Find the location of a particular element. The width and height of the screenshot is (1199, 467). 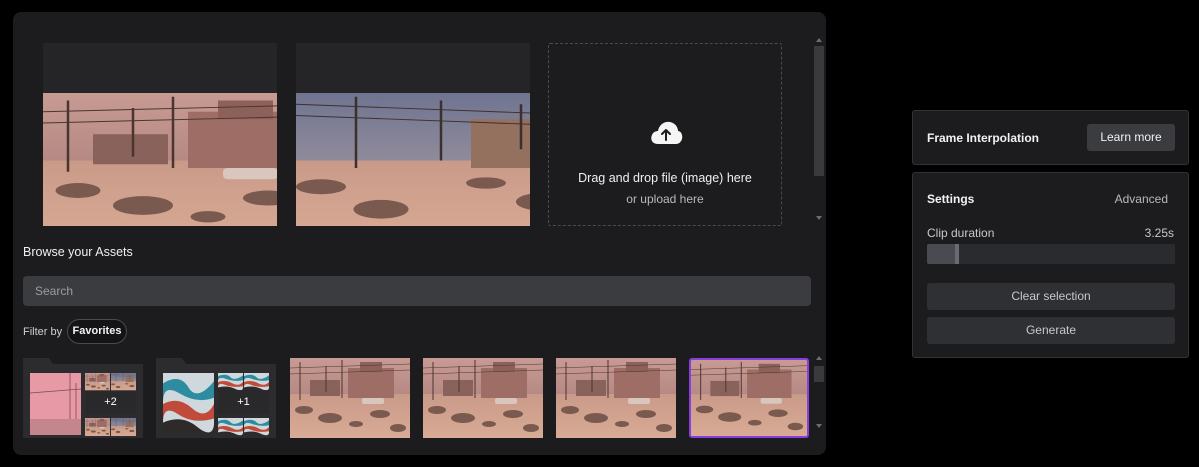

clear-selection-button: Clear selection is located at coordinates (1051, 296).